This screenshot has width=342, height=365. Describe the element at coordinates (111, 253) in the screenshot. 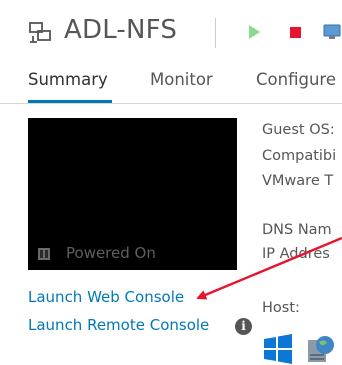

I see `power-status: Powered On` at that location.